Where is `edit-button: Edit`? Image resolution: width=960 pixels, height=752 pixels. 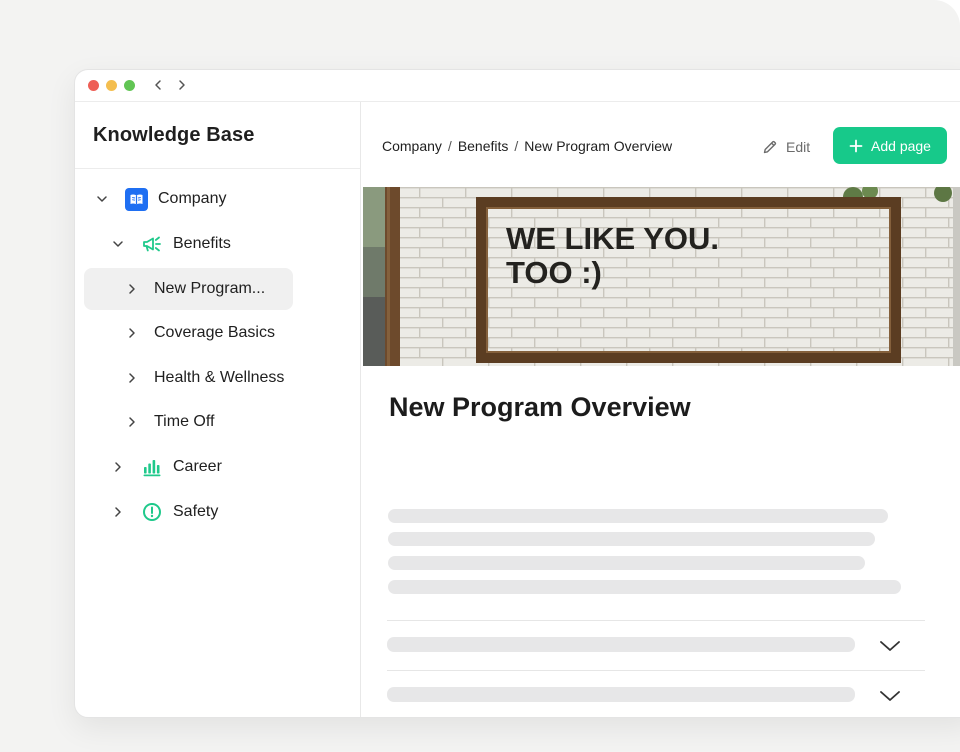 edit-button: Edit is located at coordinates (786, 147).